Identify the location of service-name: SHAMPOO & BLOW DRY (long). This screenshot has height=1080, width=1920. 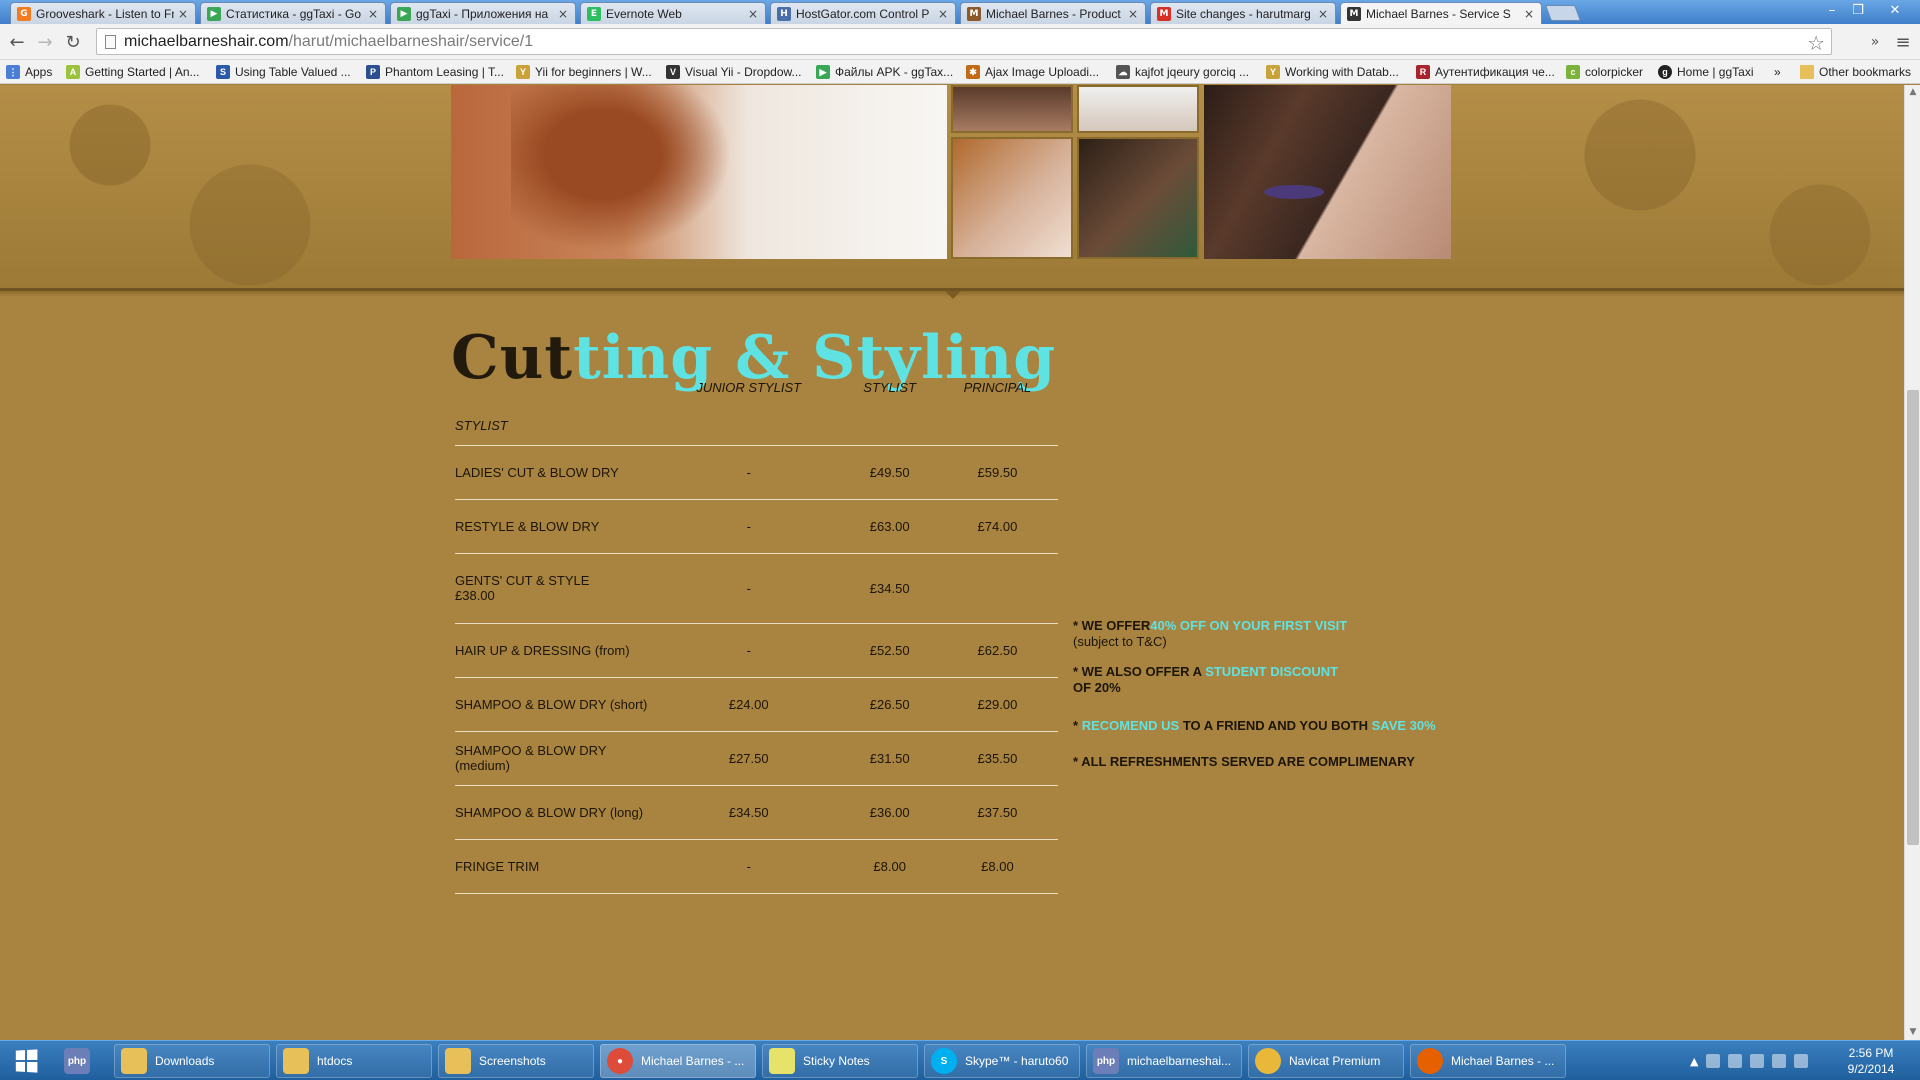
(555, 811).